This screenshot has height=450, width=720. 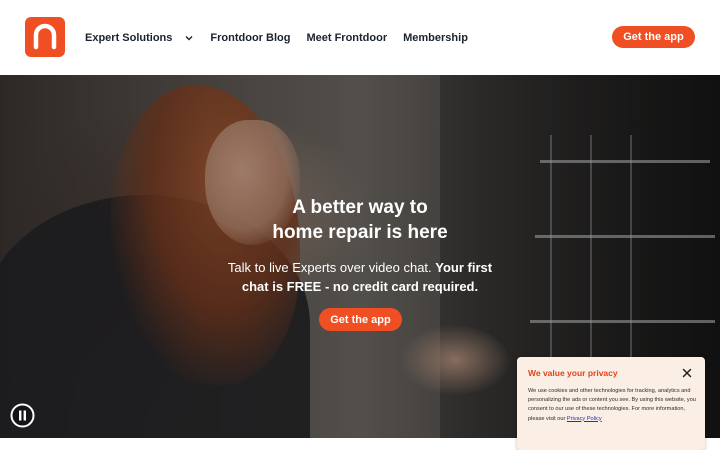 What do you see at coordinates (189, 38) in the screenshot?
I see `chevron-down-icon` at bounding box center [189, 38].